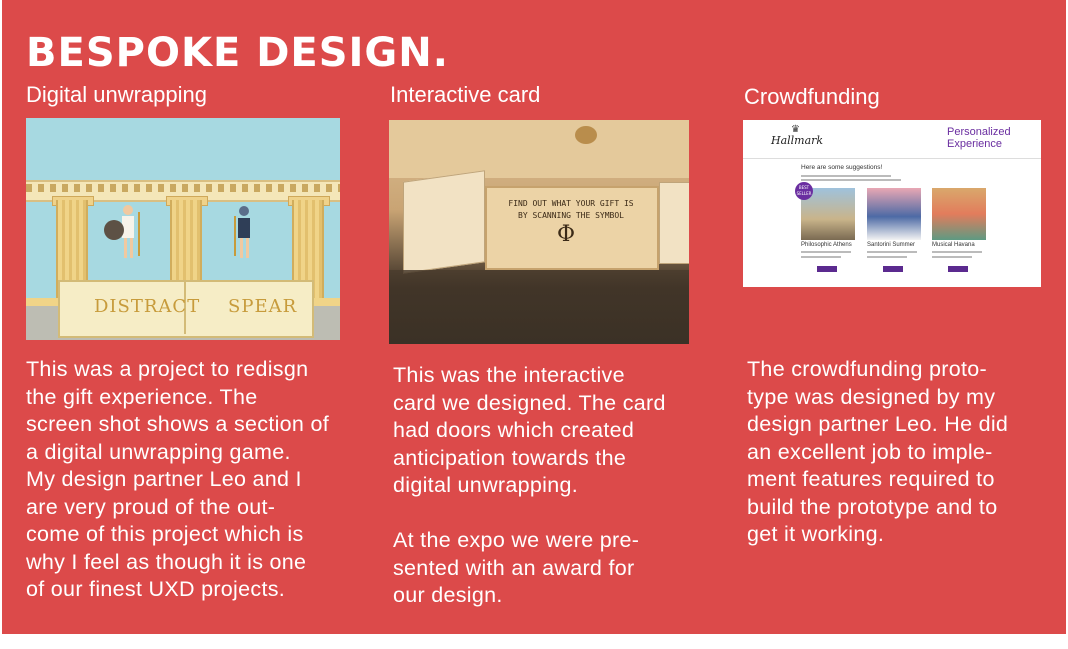 The height and width of the screenshot is (649, 1068). I want to click on spear-button: SPEAR, so click(263, 306).